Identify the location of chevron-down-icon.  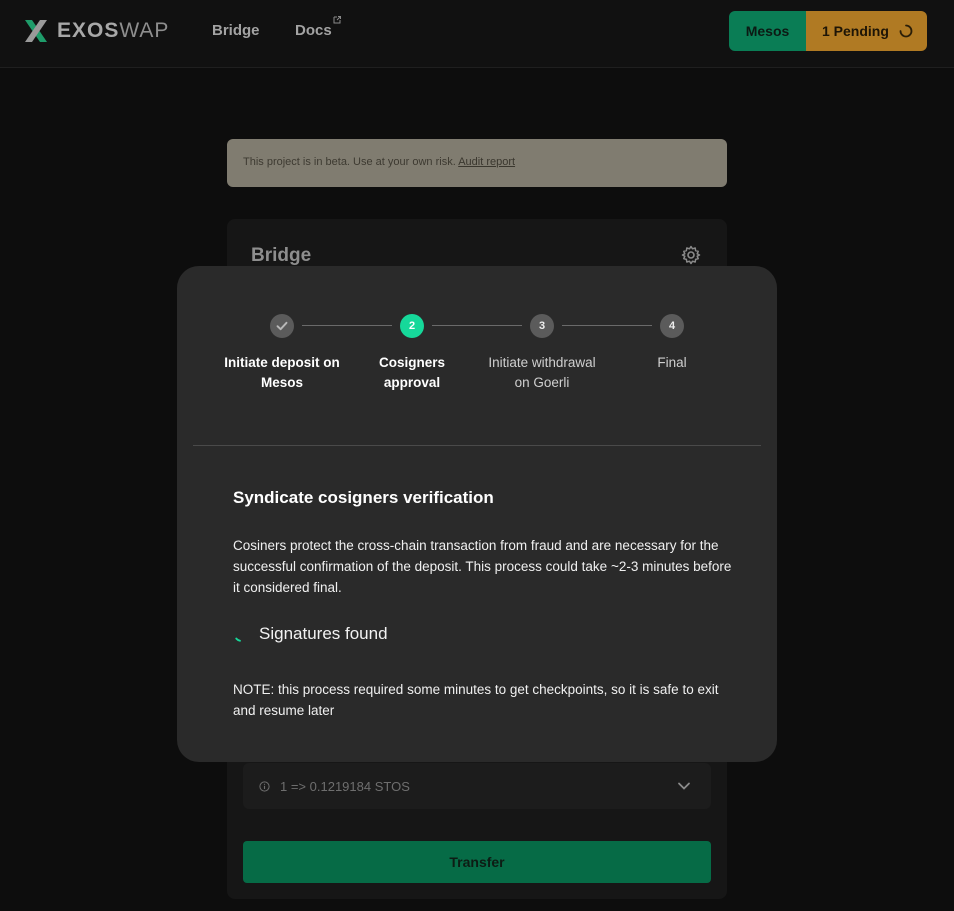
(684, 786).